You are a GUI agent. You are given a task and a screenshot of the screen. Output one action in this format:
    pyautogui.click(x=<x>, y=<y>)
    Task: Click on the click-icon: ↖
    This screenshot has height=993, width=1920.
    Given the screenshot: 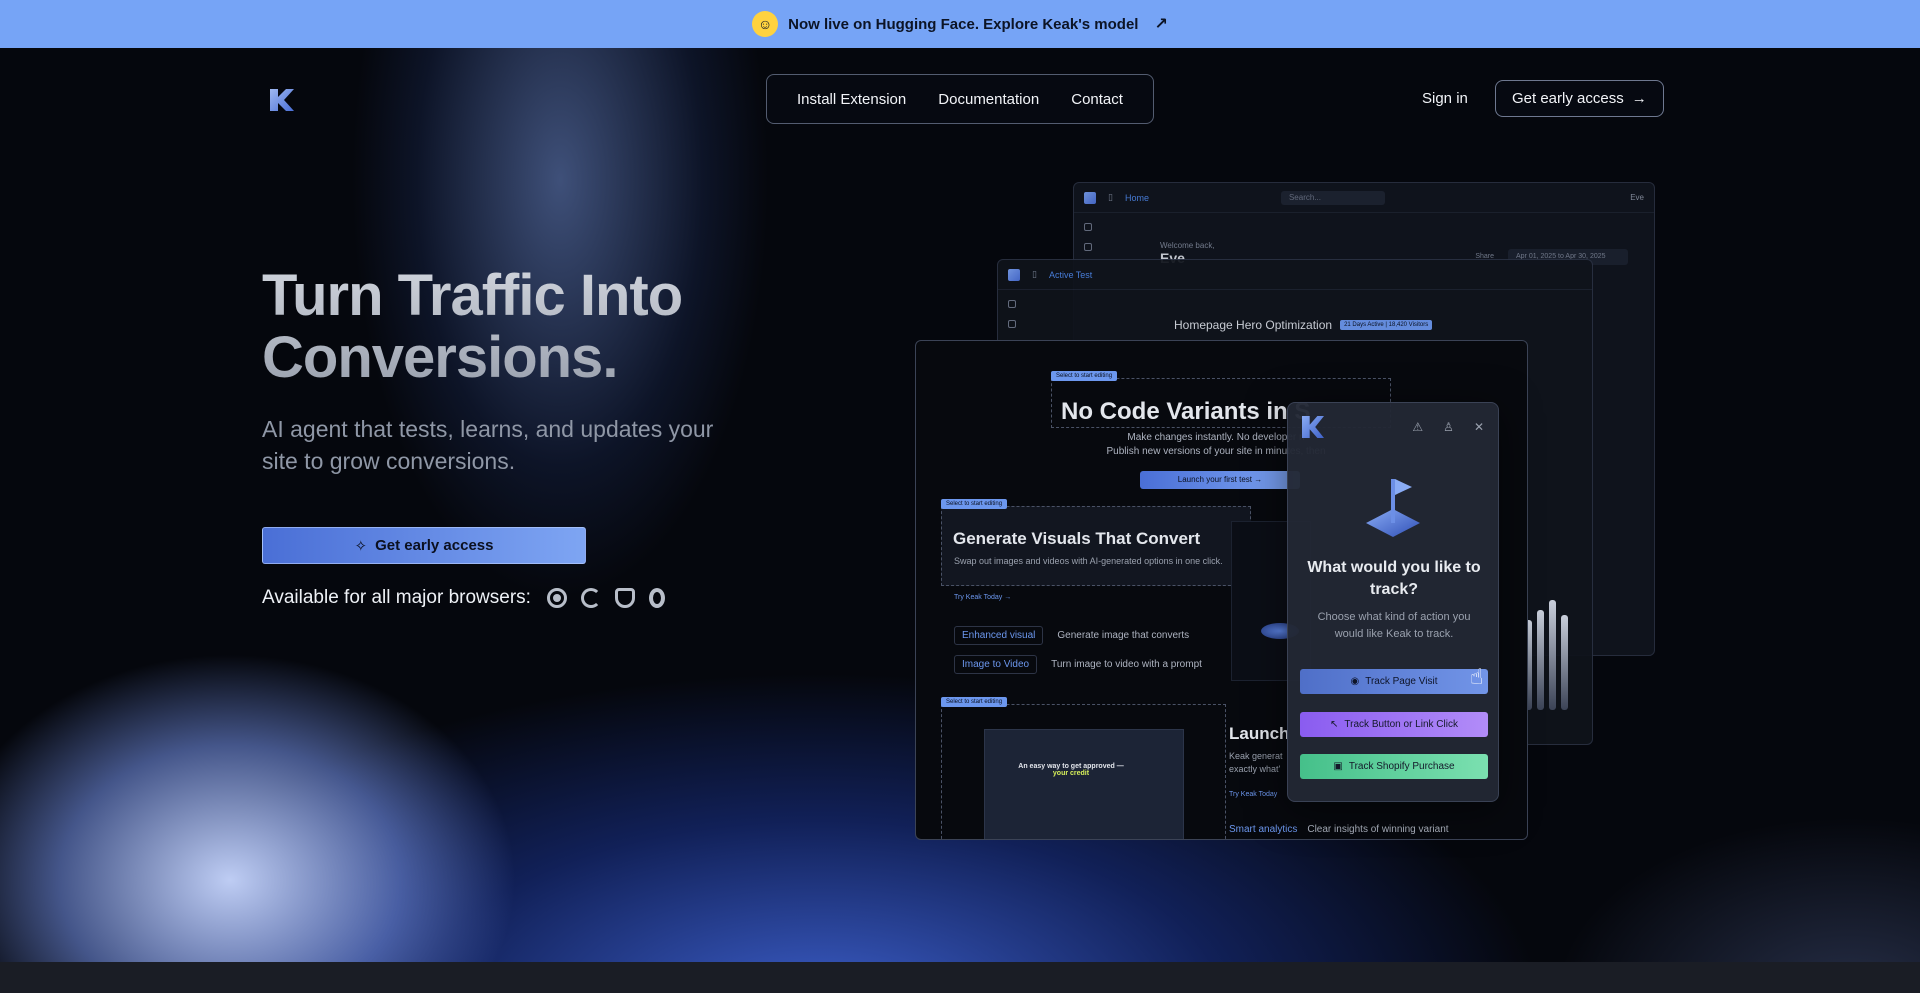 What is the action you would take?
    pyautogui.click(x=1334, y=724)
    